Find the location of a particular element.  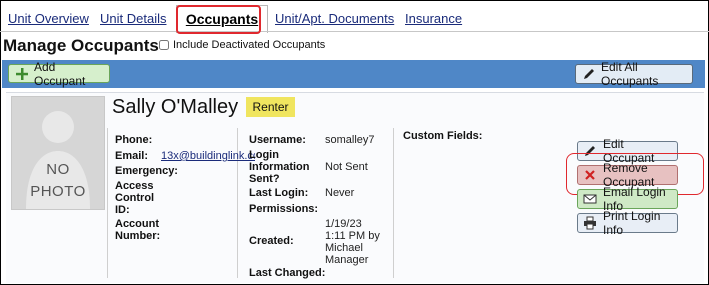

login-info-sent-value: Not Sent is located at coordinates (346, 167).